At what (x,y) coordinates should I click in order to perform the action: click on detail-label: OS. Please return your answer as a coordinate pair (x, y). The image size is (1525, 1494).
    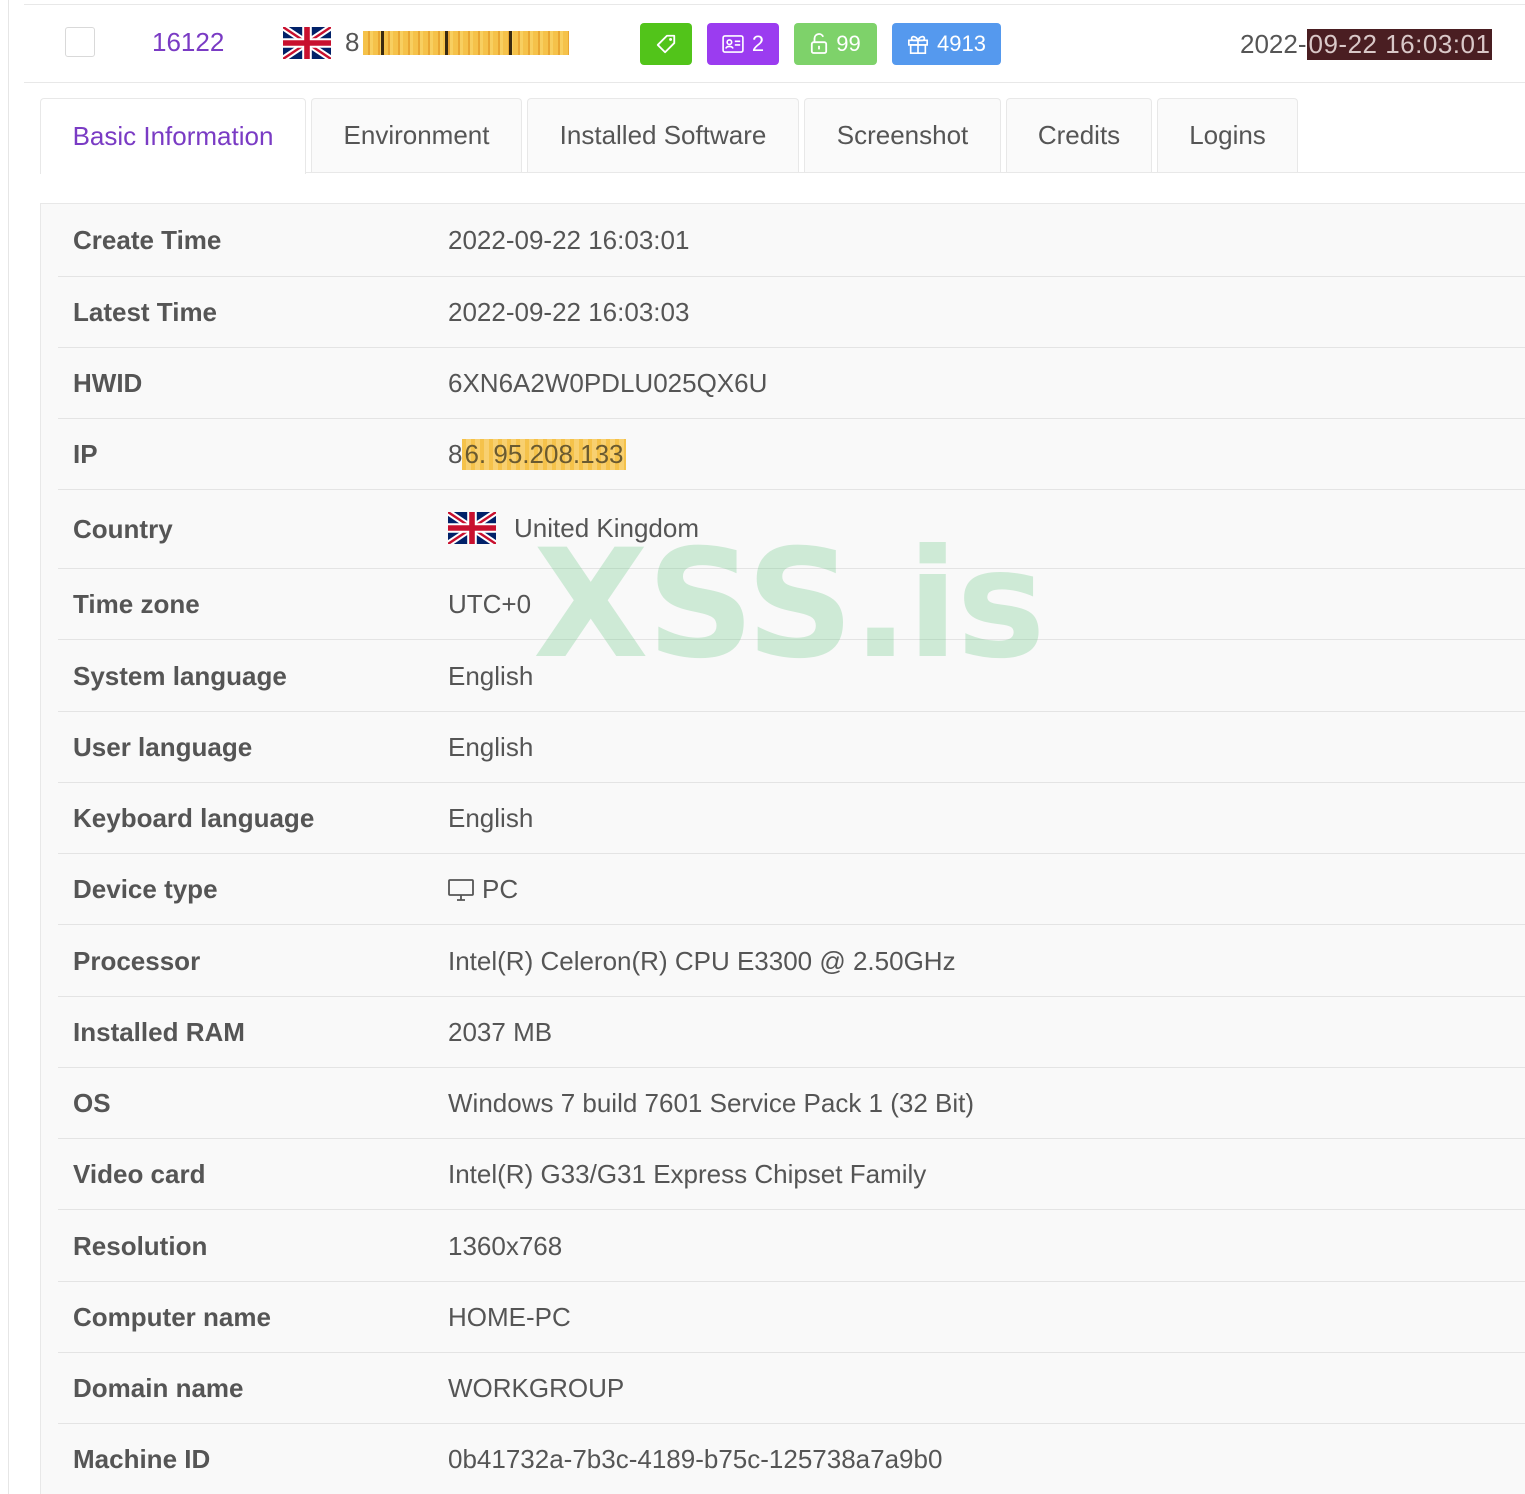
    Looking at the image, I should click on (92, 1103).